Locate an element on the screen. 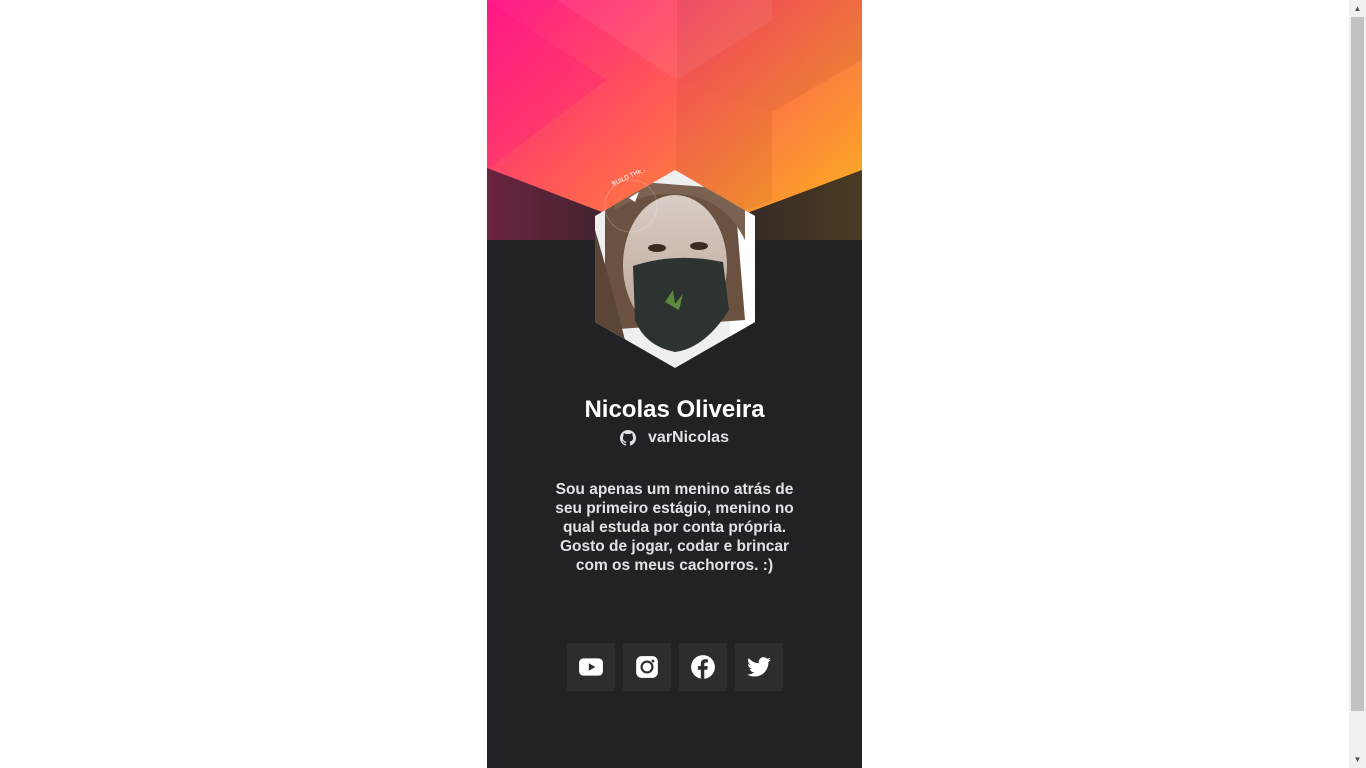 This screenshot has height=768, width=1366. avatar: BUILD THE FUTURE is located at coordinates (675, 269).